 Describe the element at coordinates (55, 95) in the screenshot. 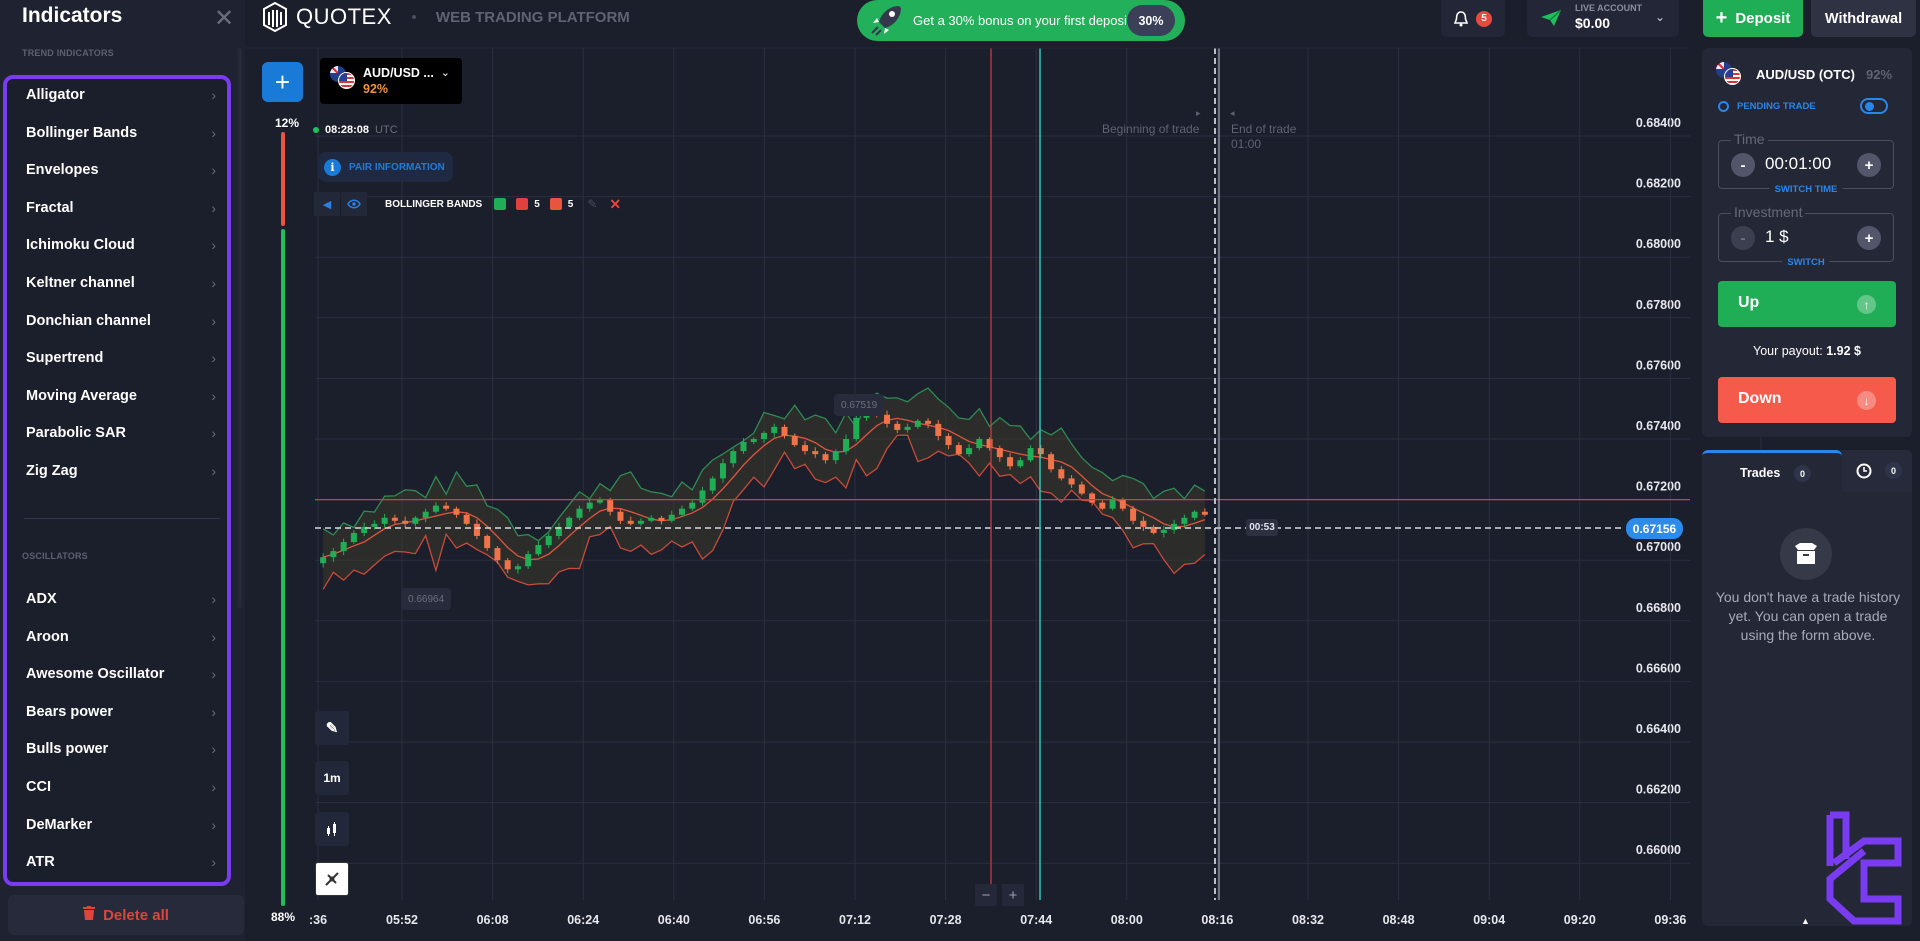

I see `indicator-item-label: Alligator` at that location.